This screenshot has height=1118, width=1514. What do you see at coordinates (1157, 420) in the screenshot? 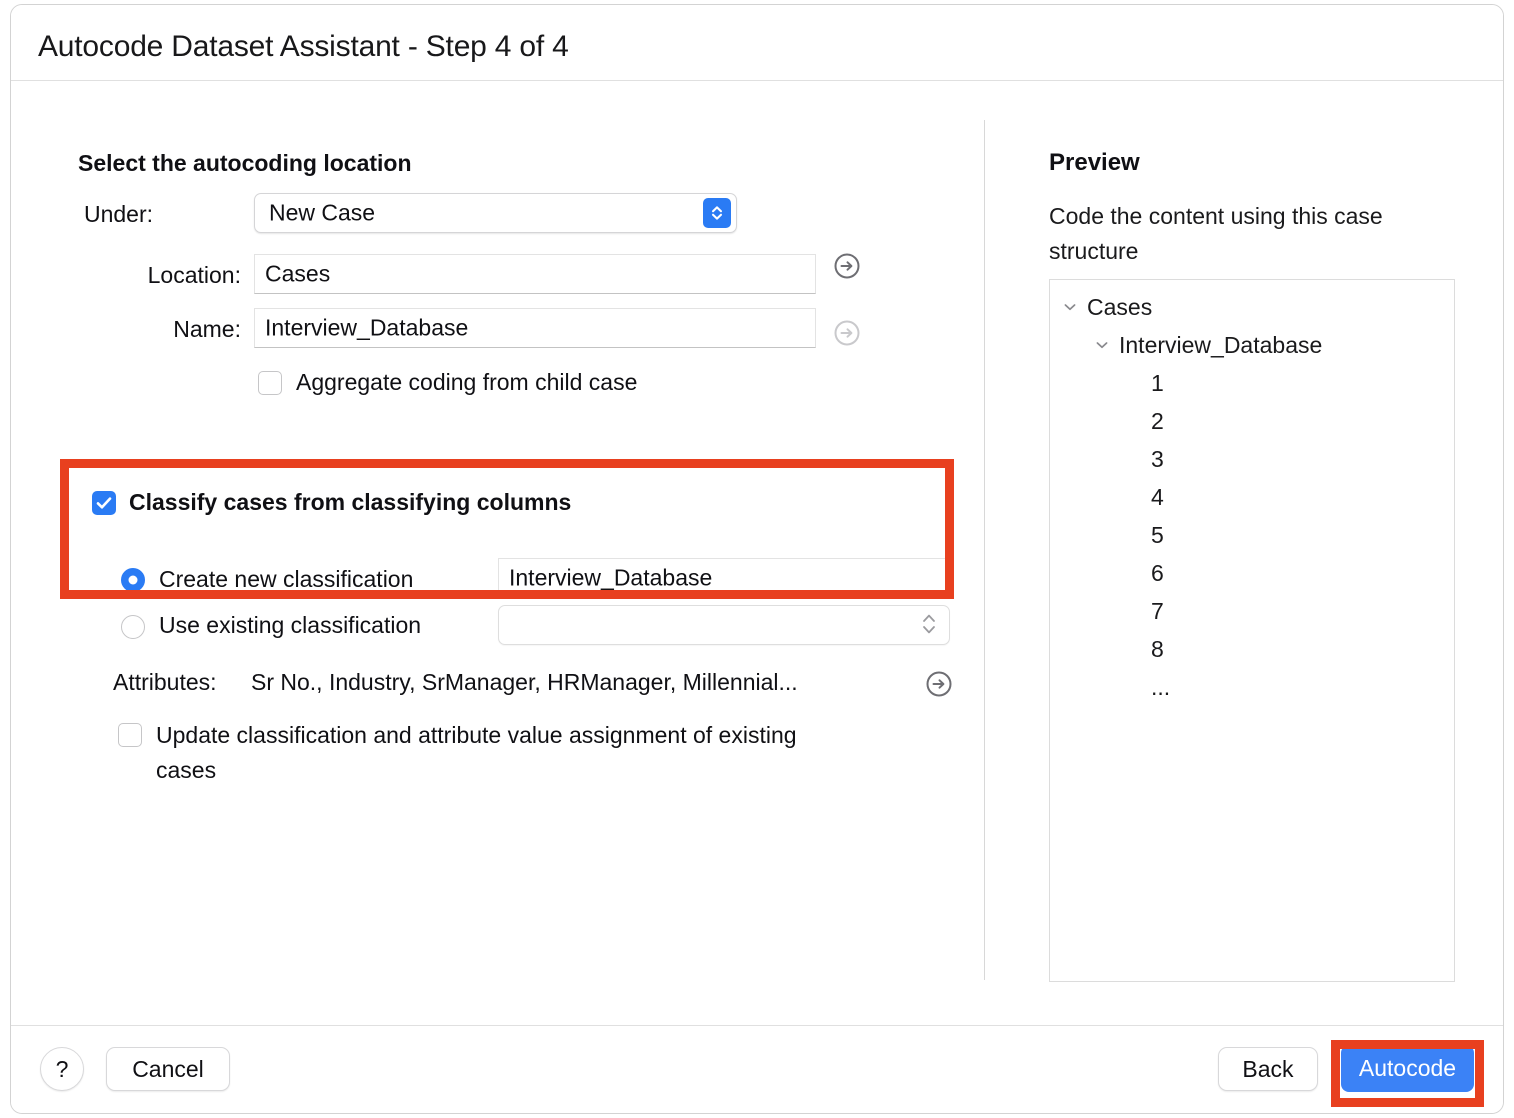
I see `tree-item-label: 2` at bounding box center [1157, 420].